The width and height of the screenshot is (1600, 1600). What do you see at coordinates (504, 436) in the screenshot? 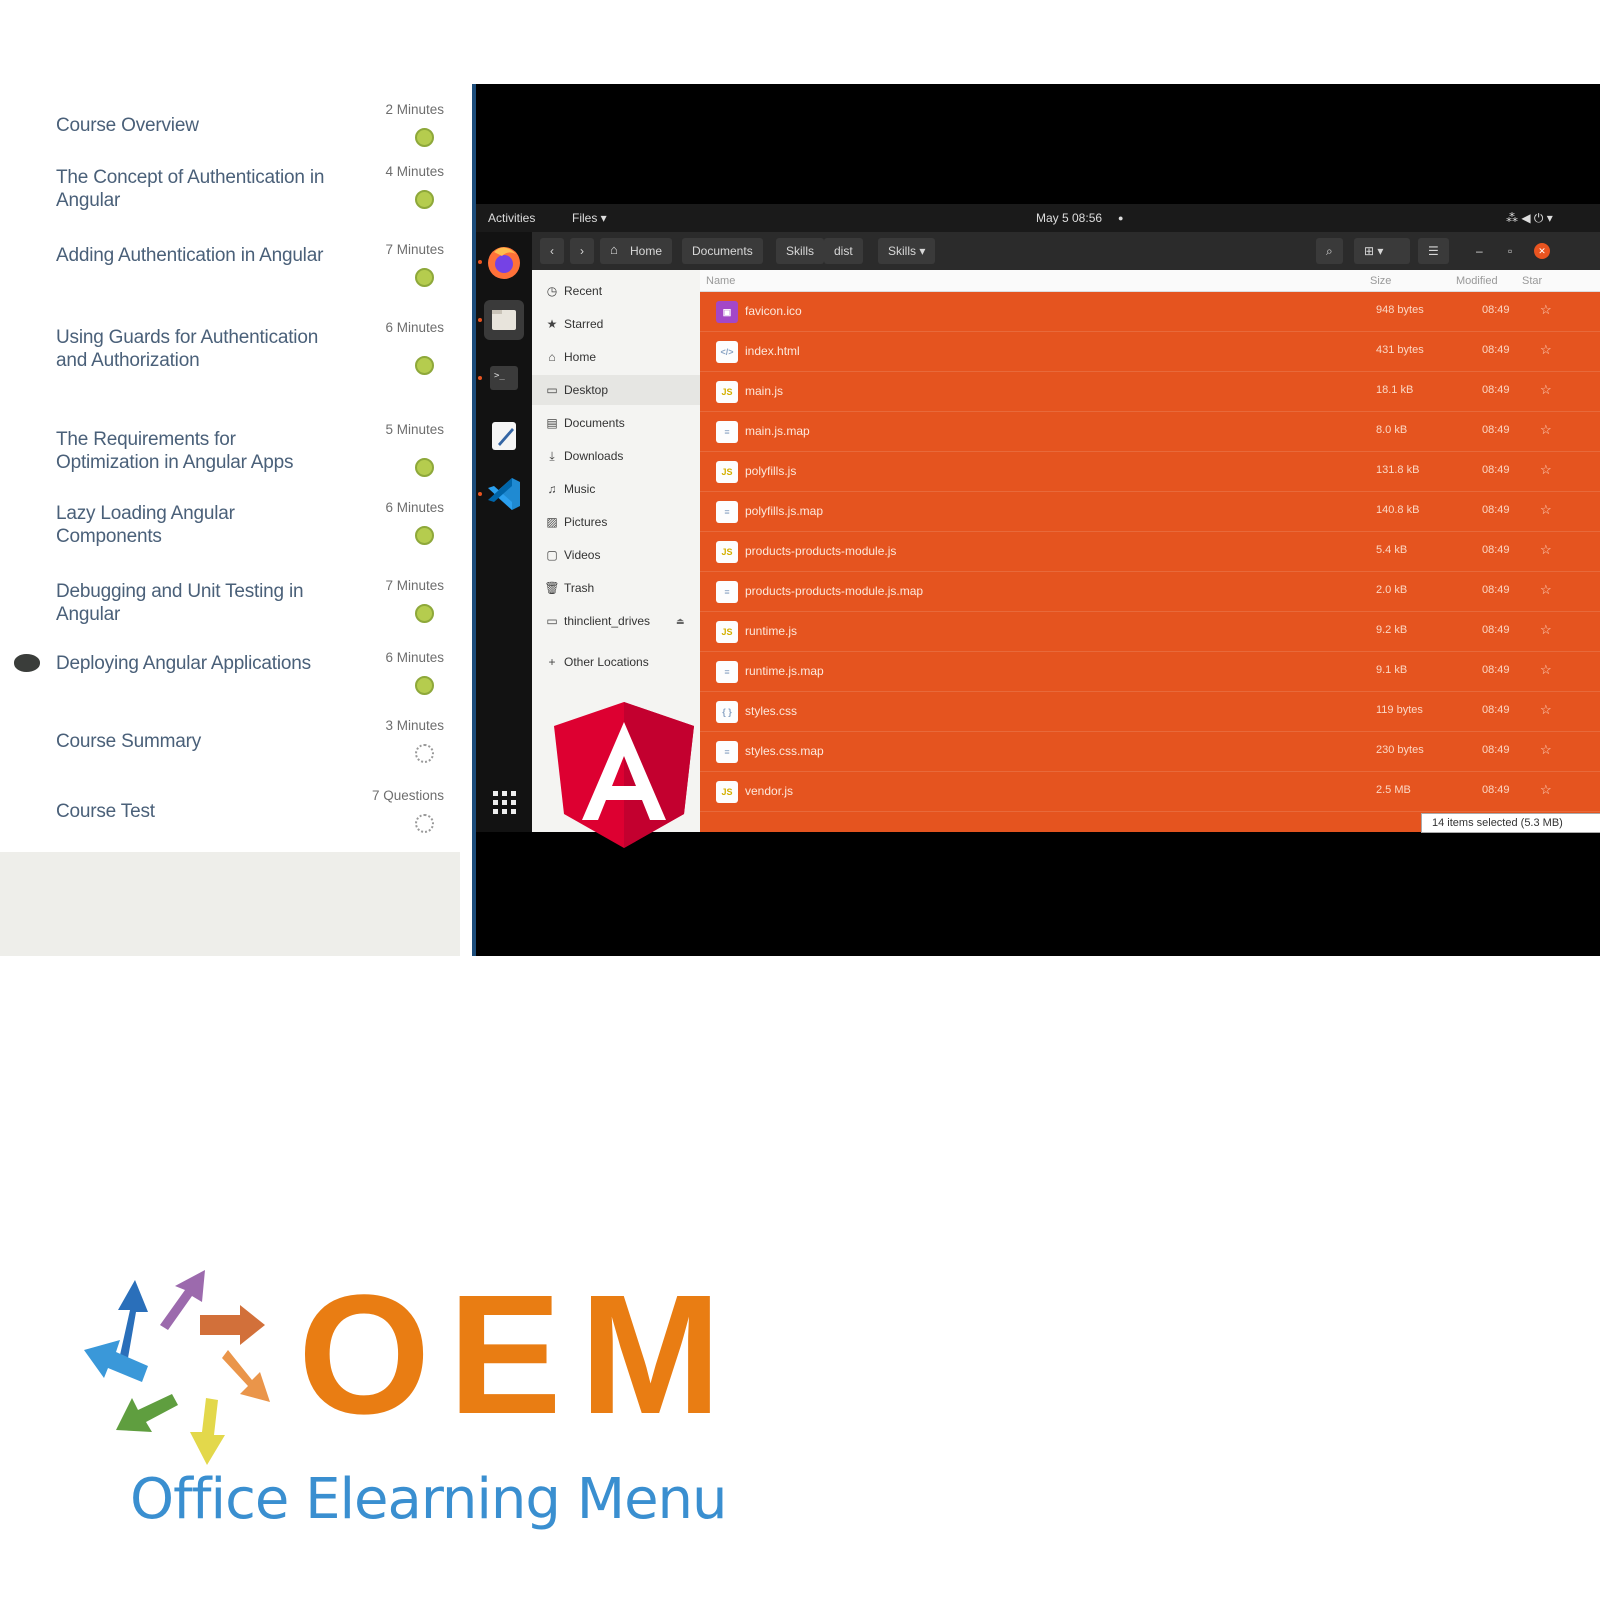
I see `text-editor-icon` at bounding box center [504, 436].